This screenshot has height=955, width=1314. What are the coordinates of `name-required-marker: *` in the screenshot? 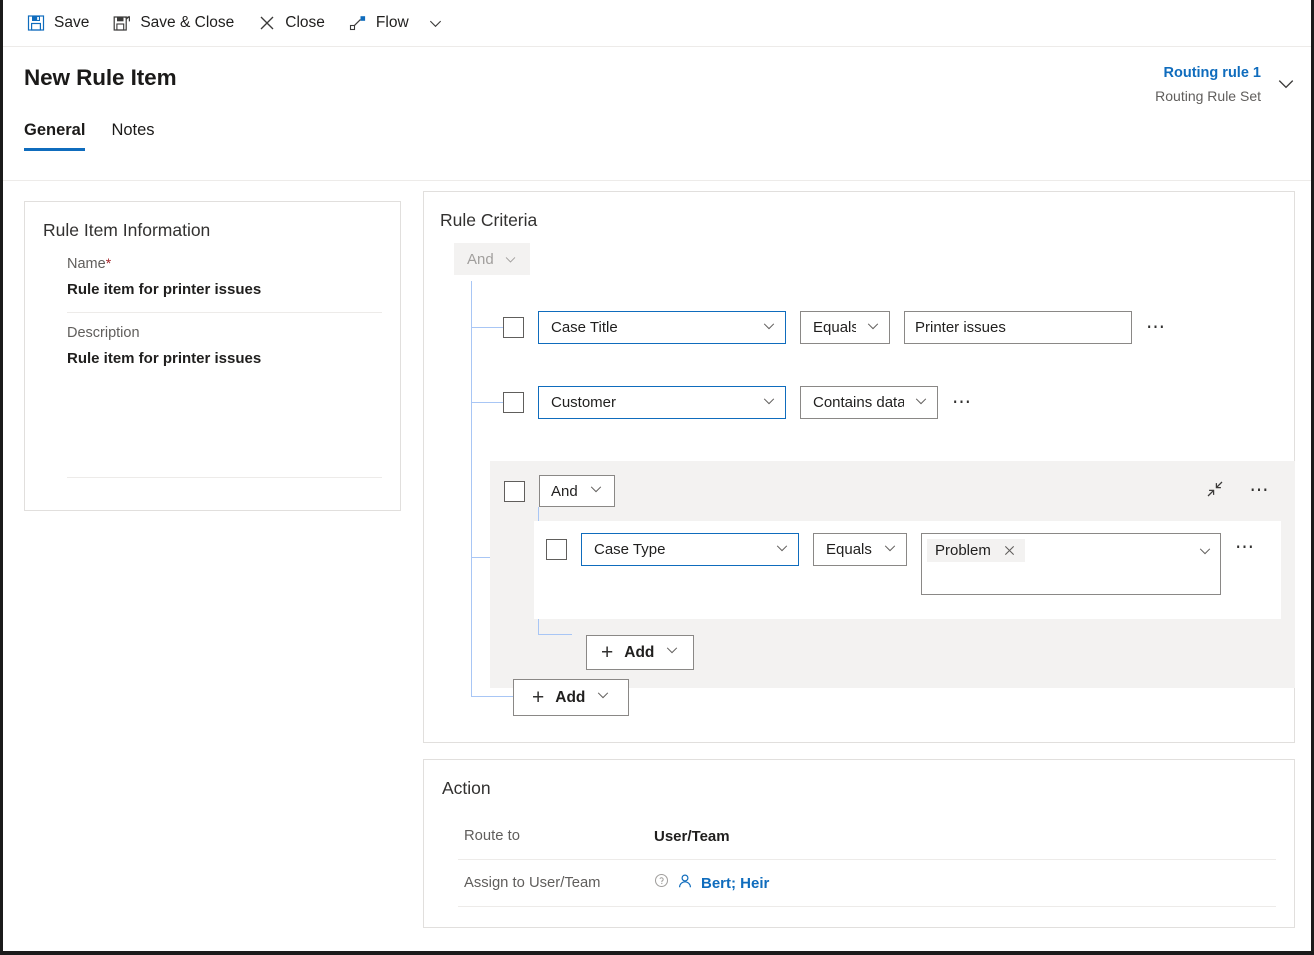 It's located at (108, 263).